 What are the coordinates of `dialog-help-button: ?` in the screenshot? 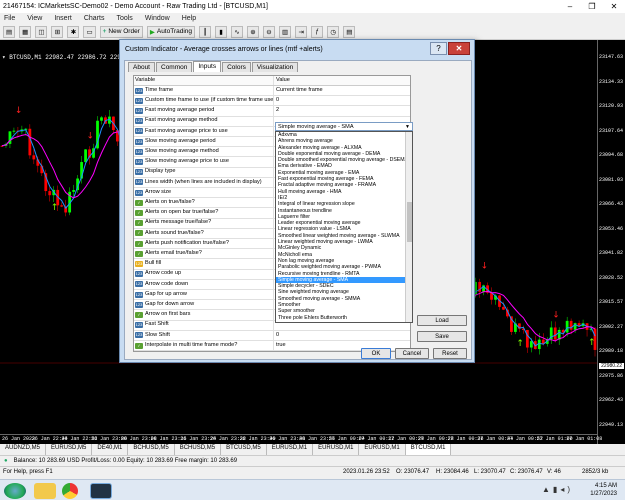 It's located at (438, 48).